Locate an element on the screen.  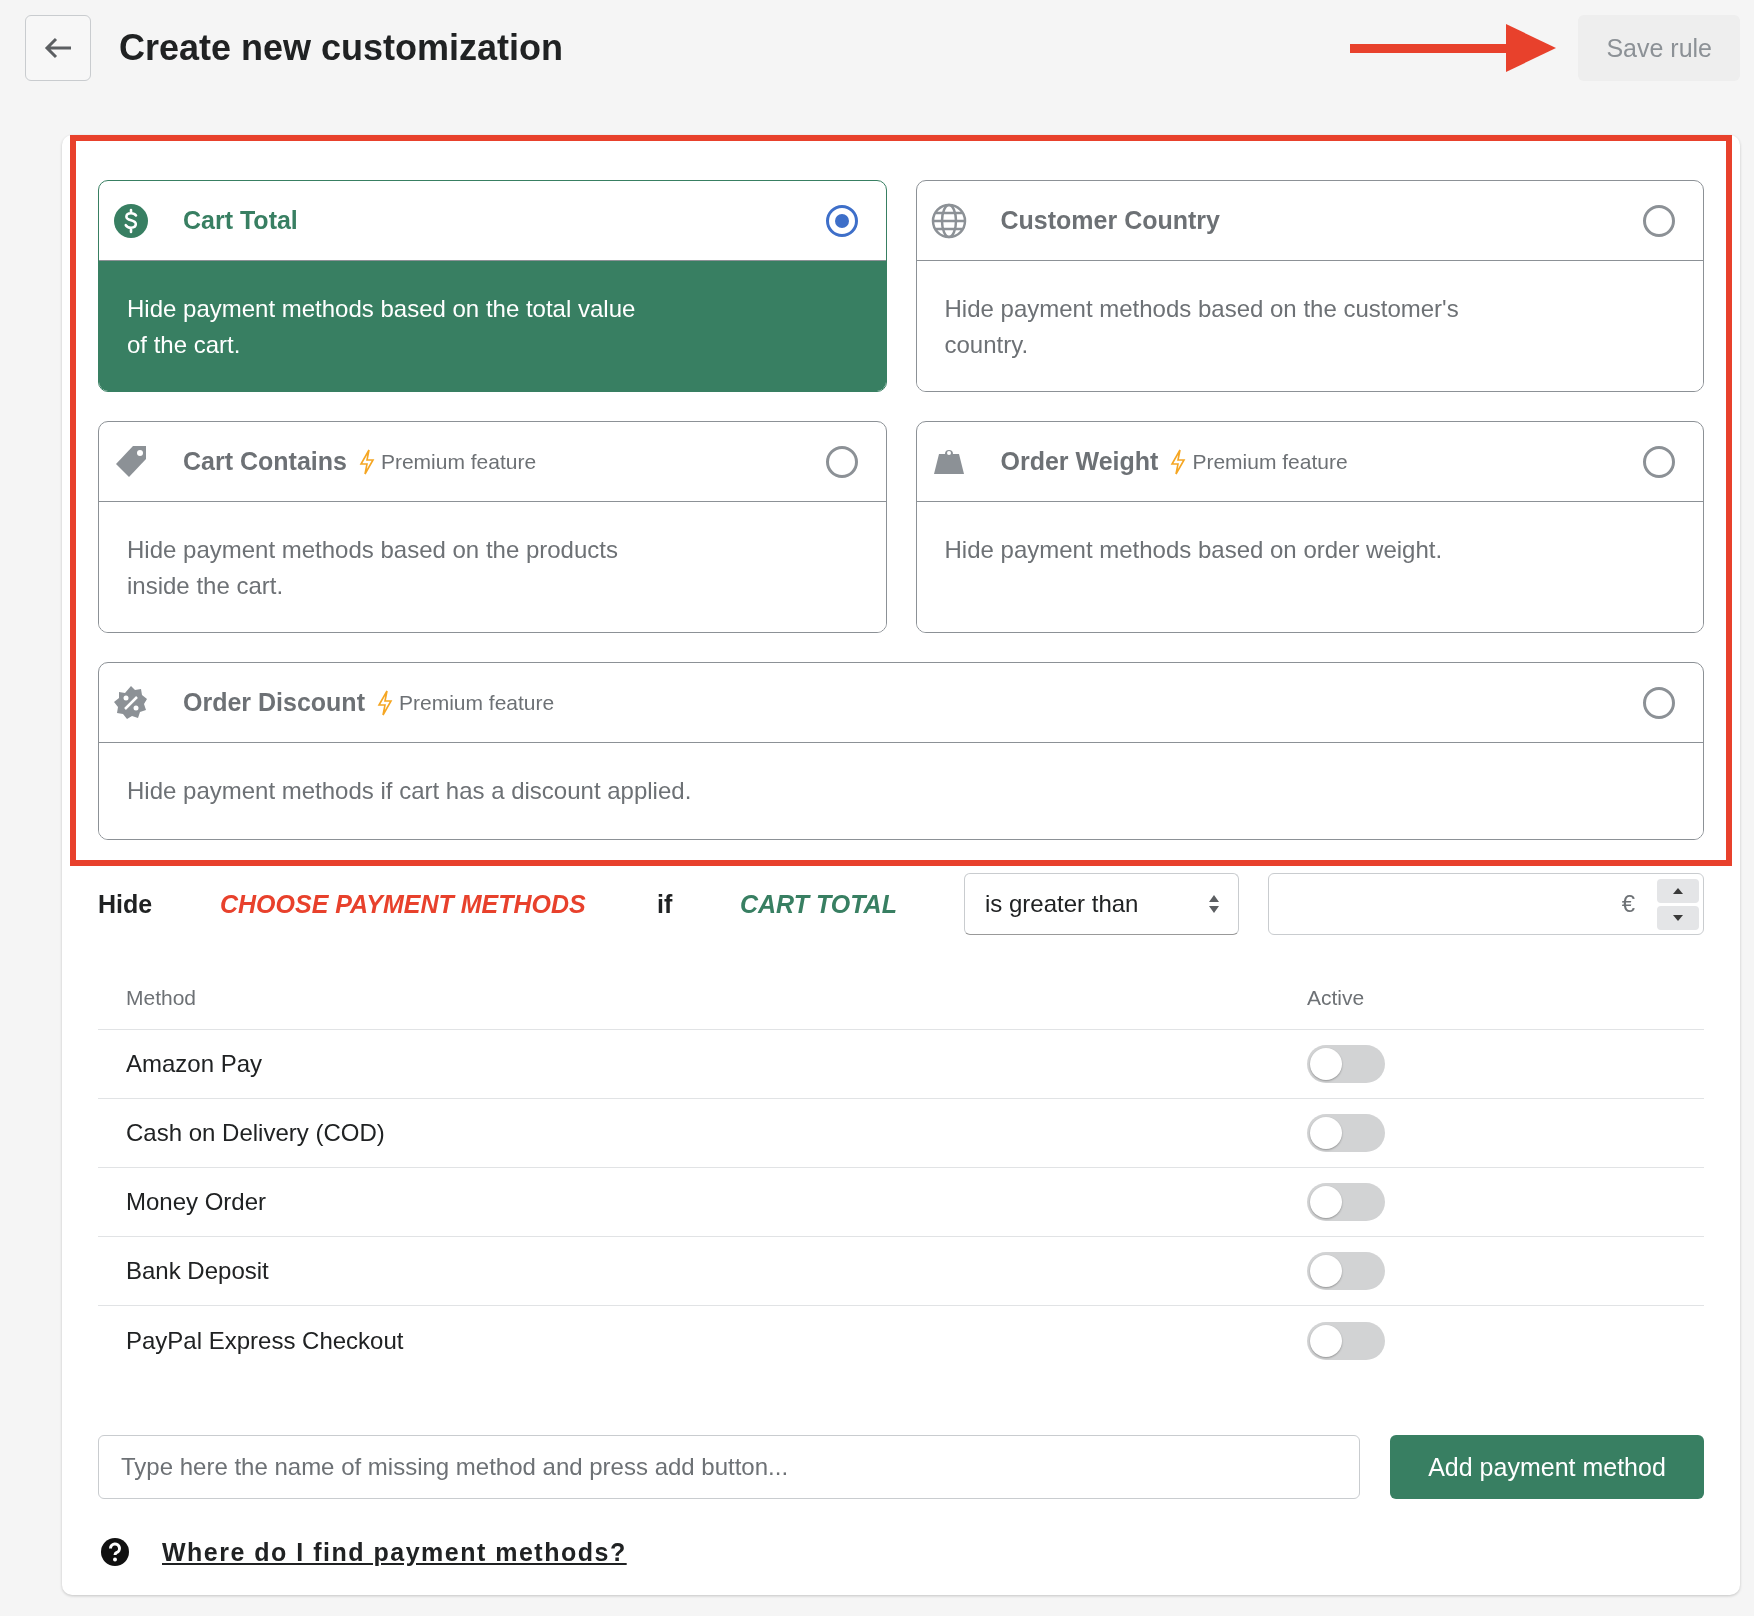
condition-option: Cart Contains Premium feature Hide payment methods based on the products inside the cart. is located at coordinates (492, 527).